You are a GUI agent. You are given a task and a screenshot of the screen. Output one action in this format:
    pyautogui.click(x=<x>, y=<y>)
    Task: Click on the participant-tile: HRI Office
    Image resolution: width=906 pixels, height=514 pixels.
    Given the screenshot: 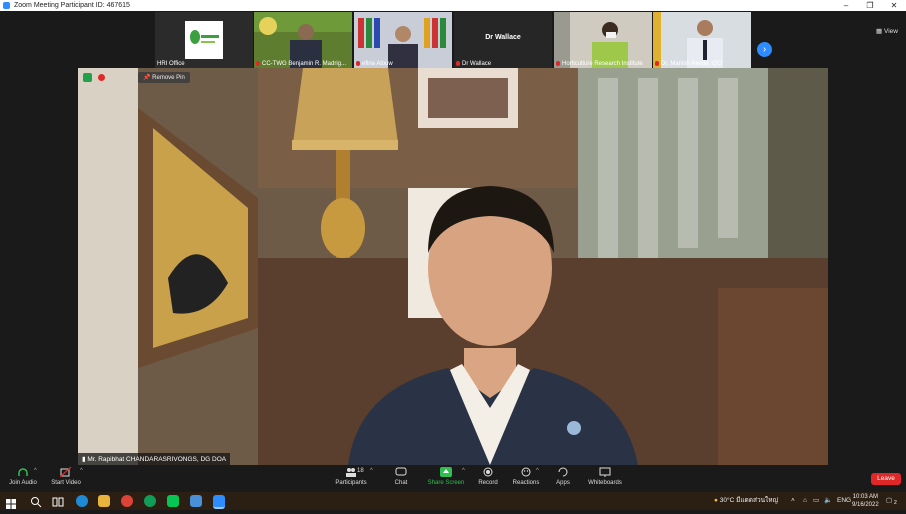 What is the action you would take?
    pyautogui.click(x=204, y=40)
    